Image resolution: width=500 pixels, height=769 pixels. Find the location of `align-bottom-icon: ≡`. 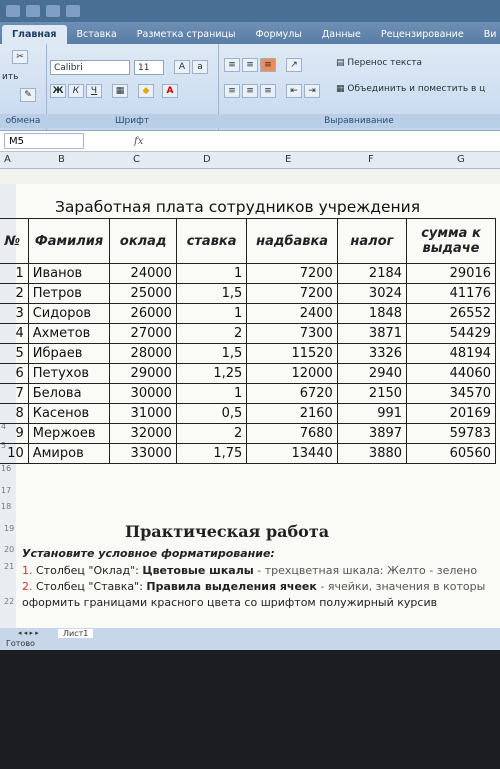

align-bottom-icon: ≡ is located at coordinates (268, 65).